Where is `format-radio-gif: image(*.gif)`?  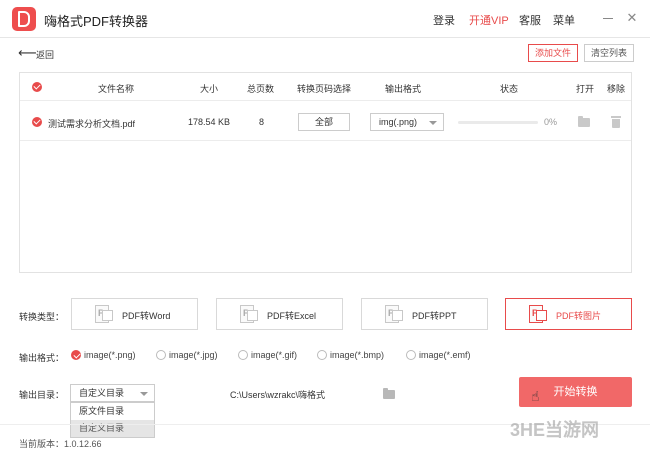 format-radio-gif: image(*.gif) is located at coordinates (273, 356).